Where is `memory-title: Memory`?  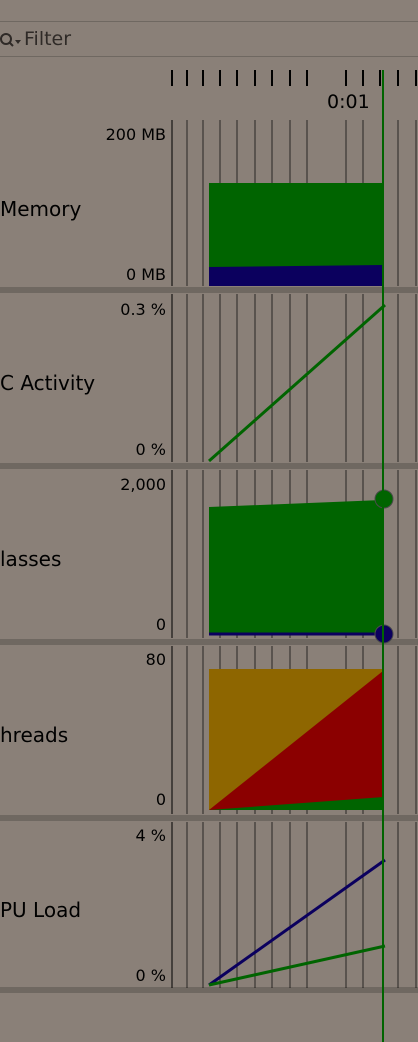 memory-title: Memory is located at coordinates (41, 209).